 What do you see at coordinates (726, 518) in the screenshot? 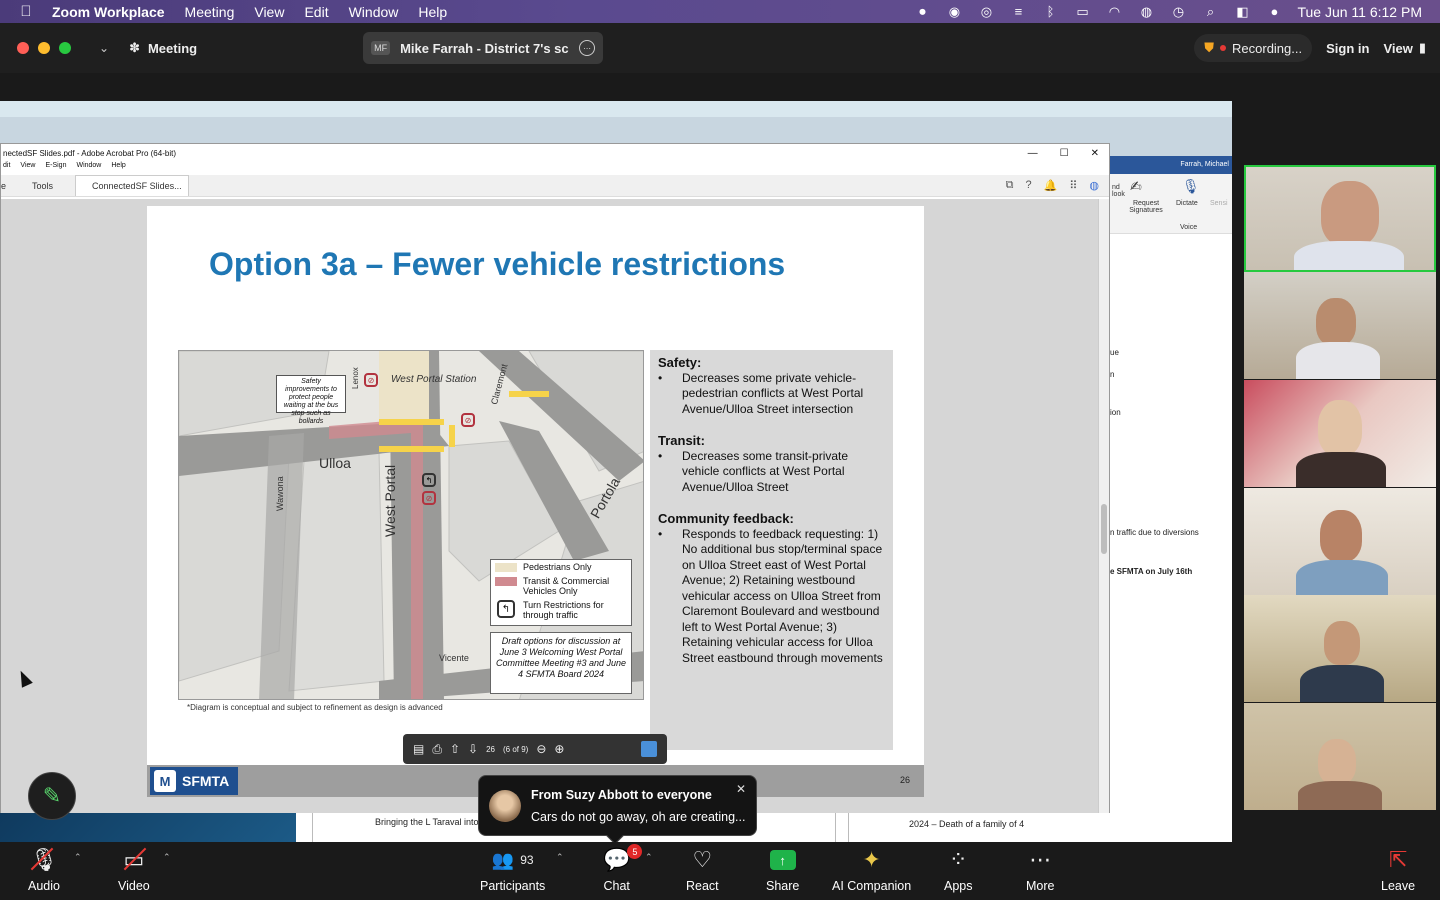
I see `section-title: Community feedback:` at bounding box center [726, 518].